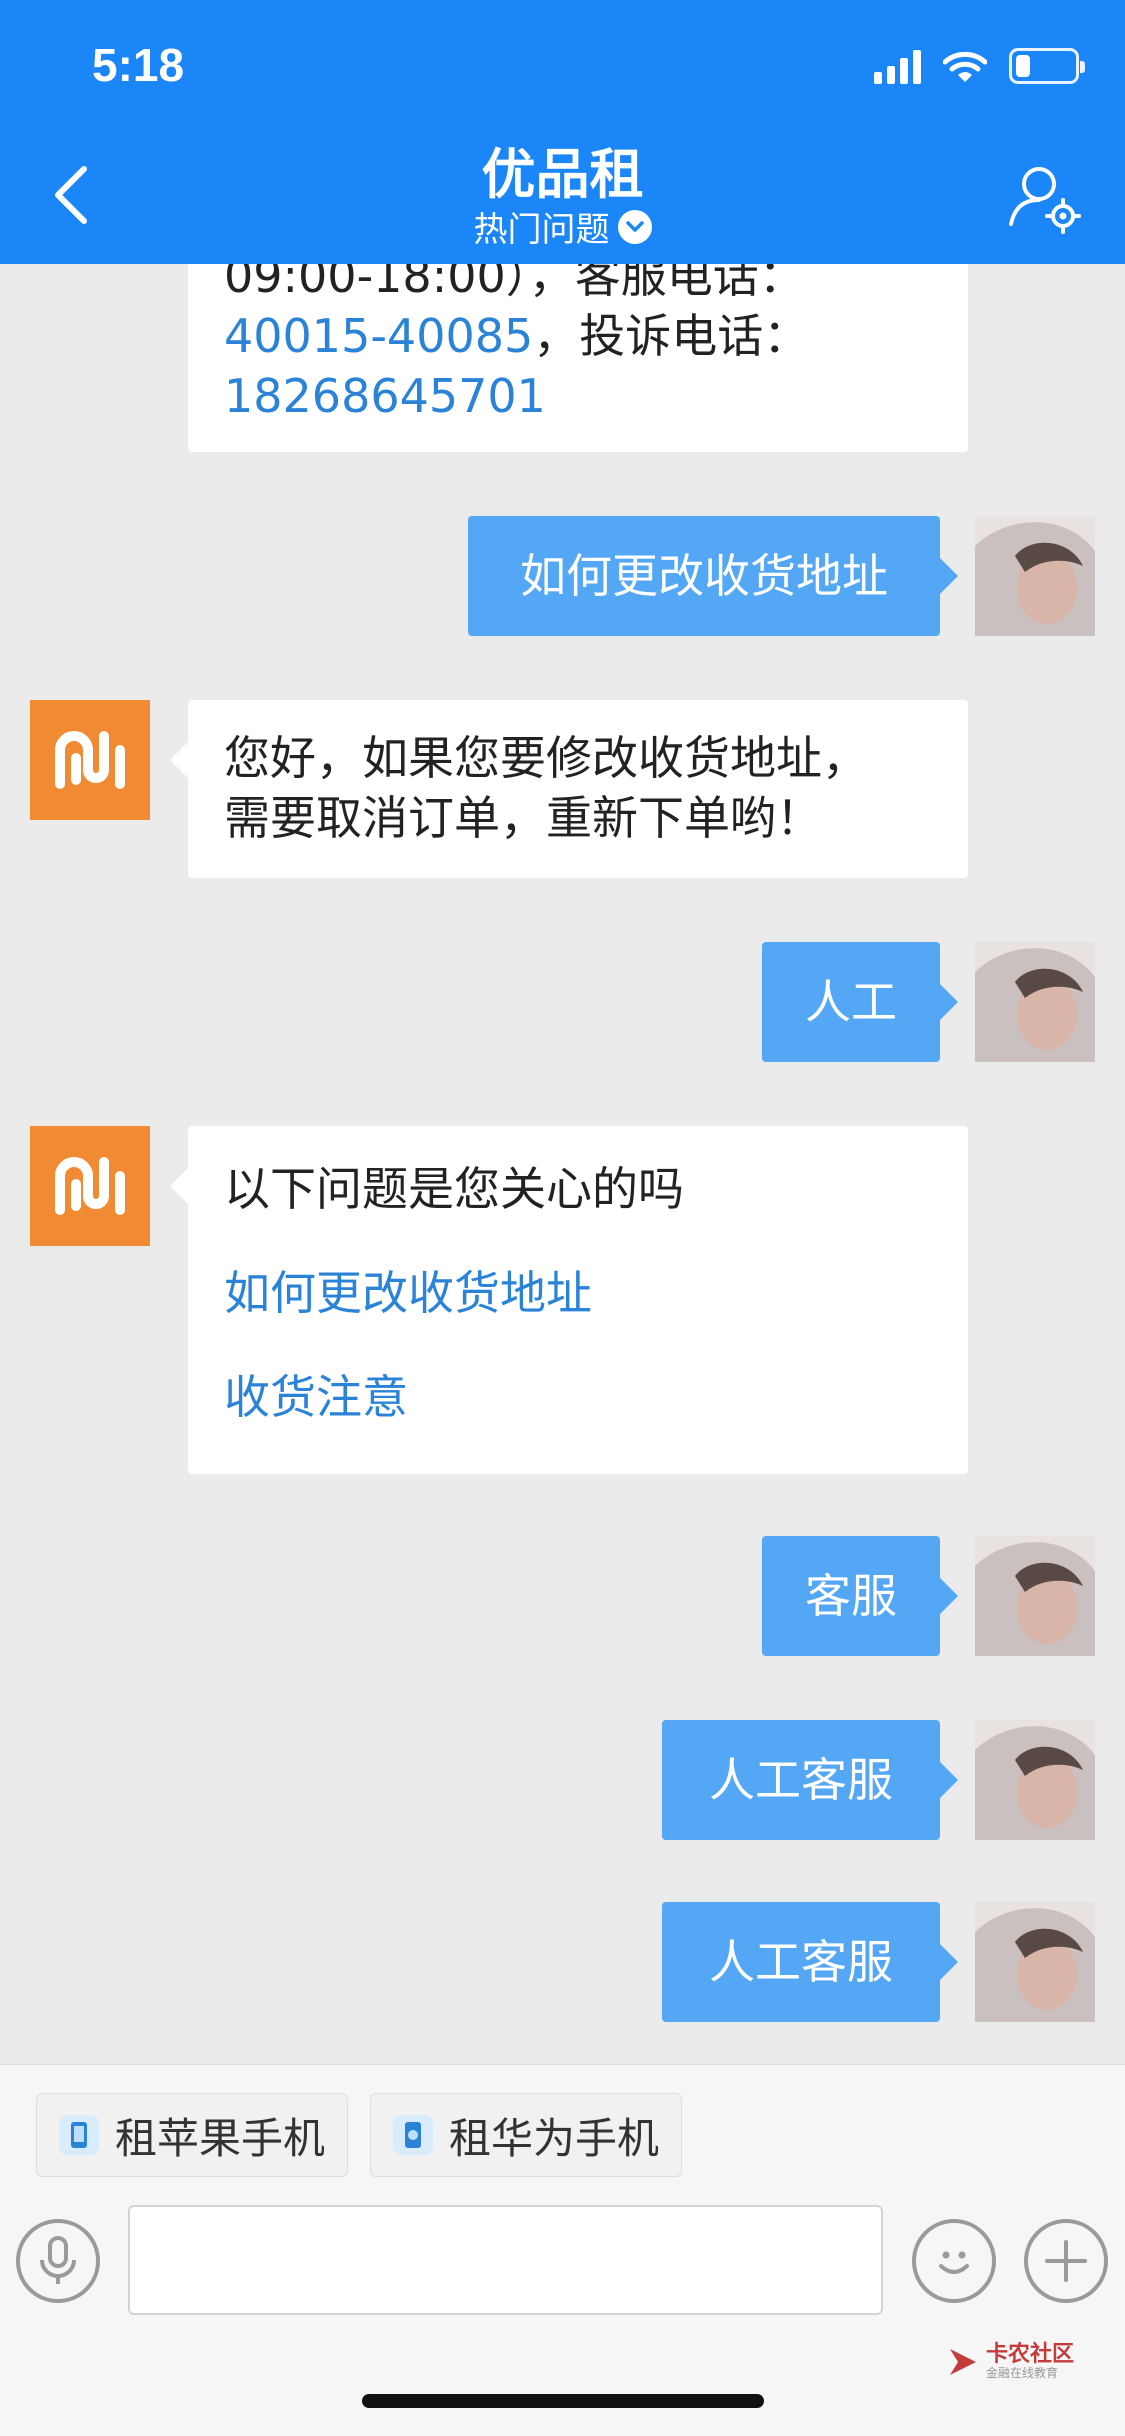 The image size is (1125, 2436). I want to click on suggestion-link-delivery-notes: 收货注意, so click(578, 1397).